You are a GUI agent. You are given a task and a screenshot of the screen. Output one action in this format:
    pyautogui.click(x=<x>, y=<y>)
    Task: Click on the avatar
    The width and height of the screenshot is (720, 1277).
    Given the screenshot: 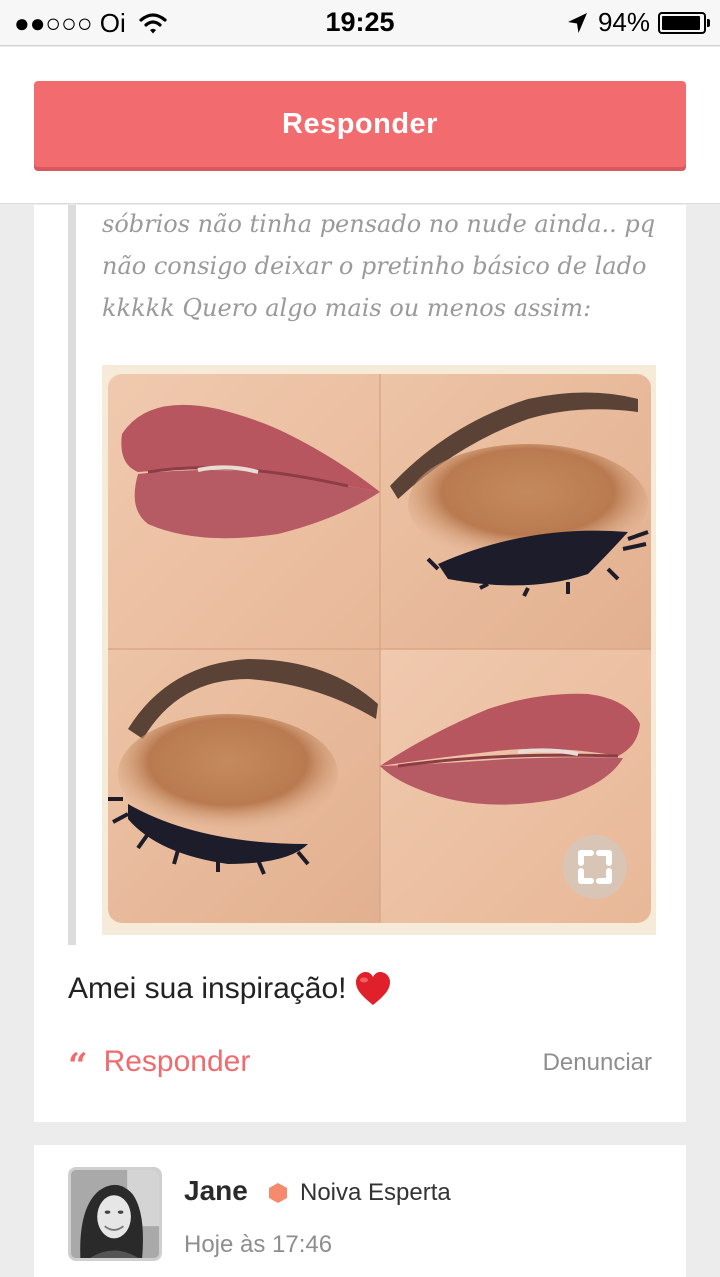 What is the action you would take?
    pyautogui.click(x=115, y=1214)
    